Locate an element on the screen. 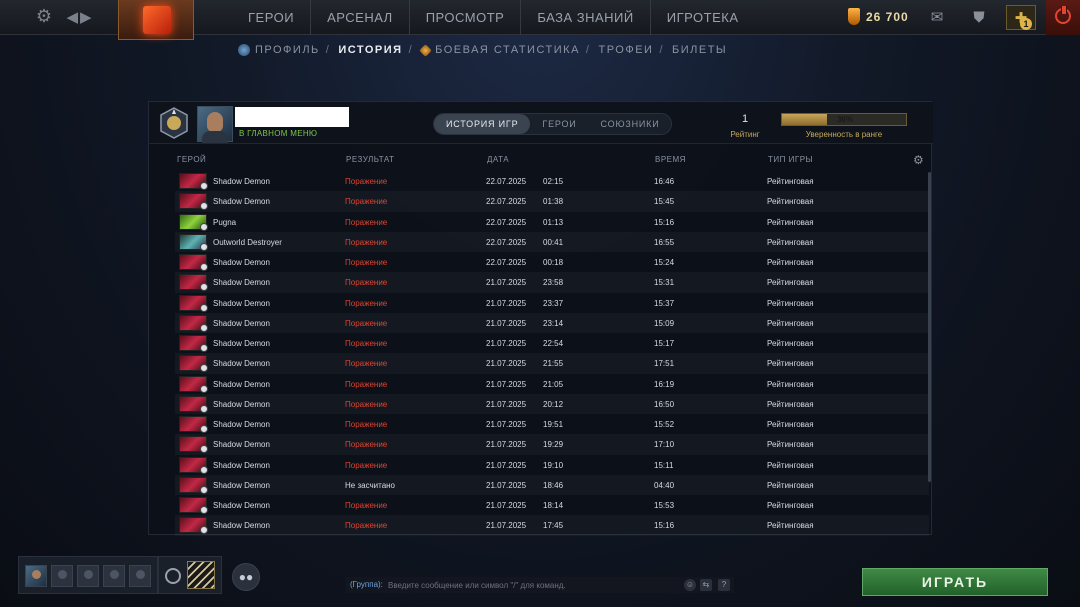 The image size is (1080, 607). match-duration: 15:24 is located at coordinates (664, 262).